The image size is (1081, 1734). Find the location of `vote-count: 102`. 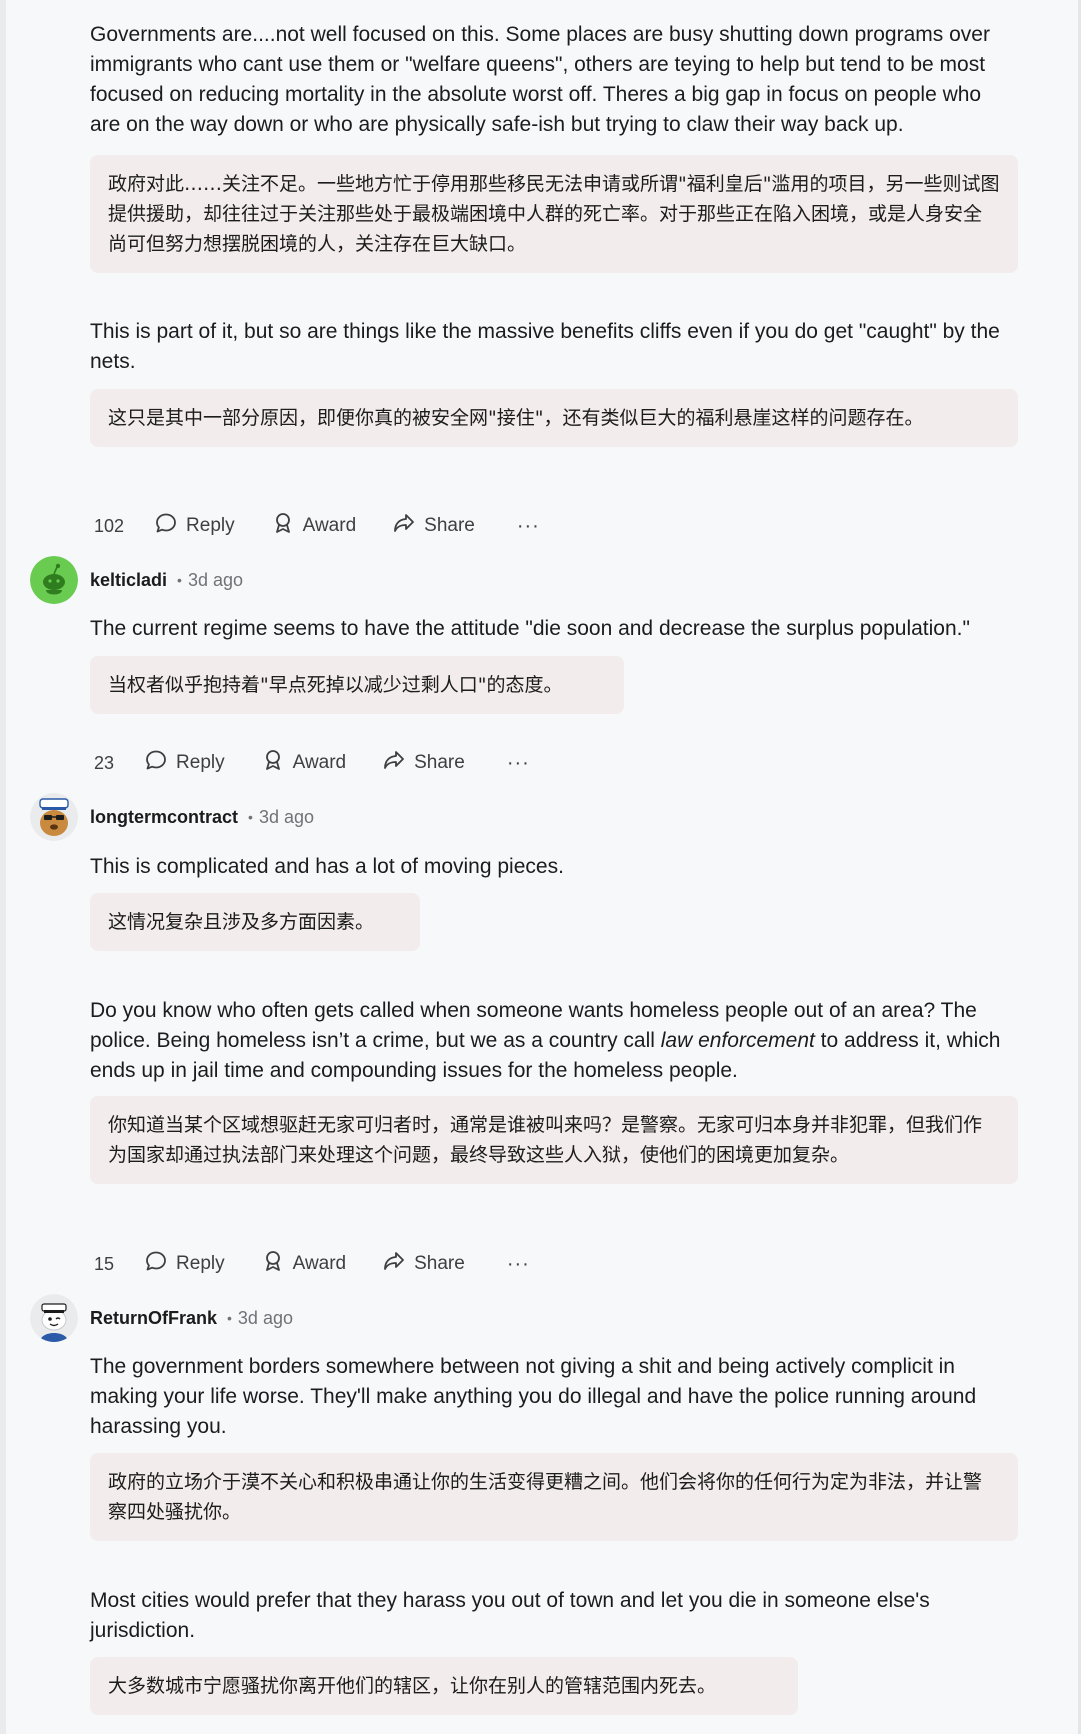

vote-count: 102 is located at coordinates (109, 525).